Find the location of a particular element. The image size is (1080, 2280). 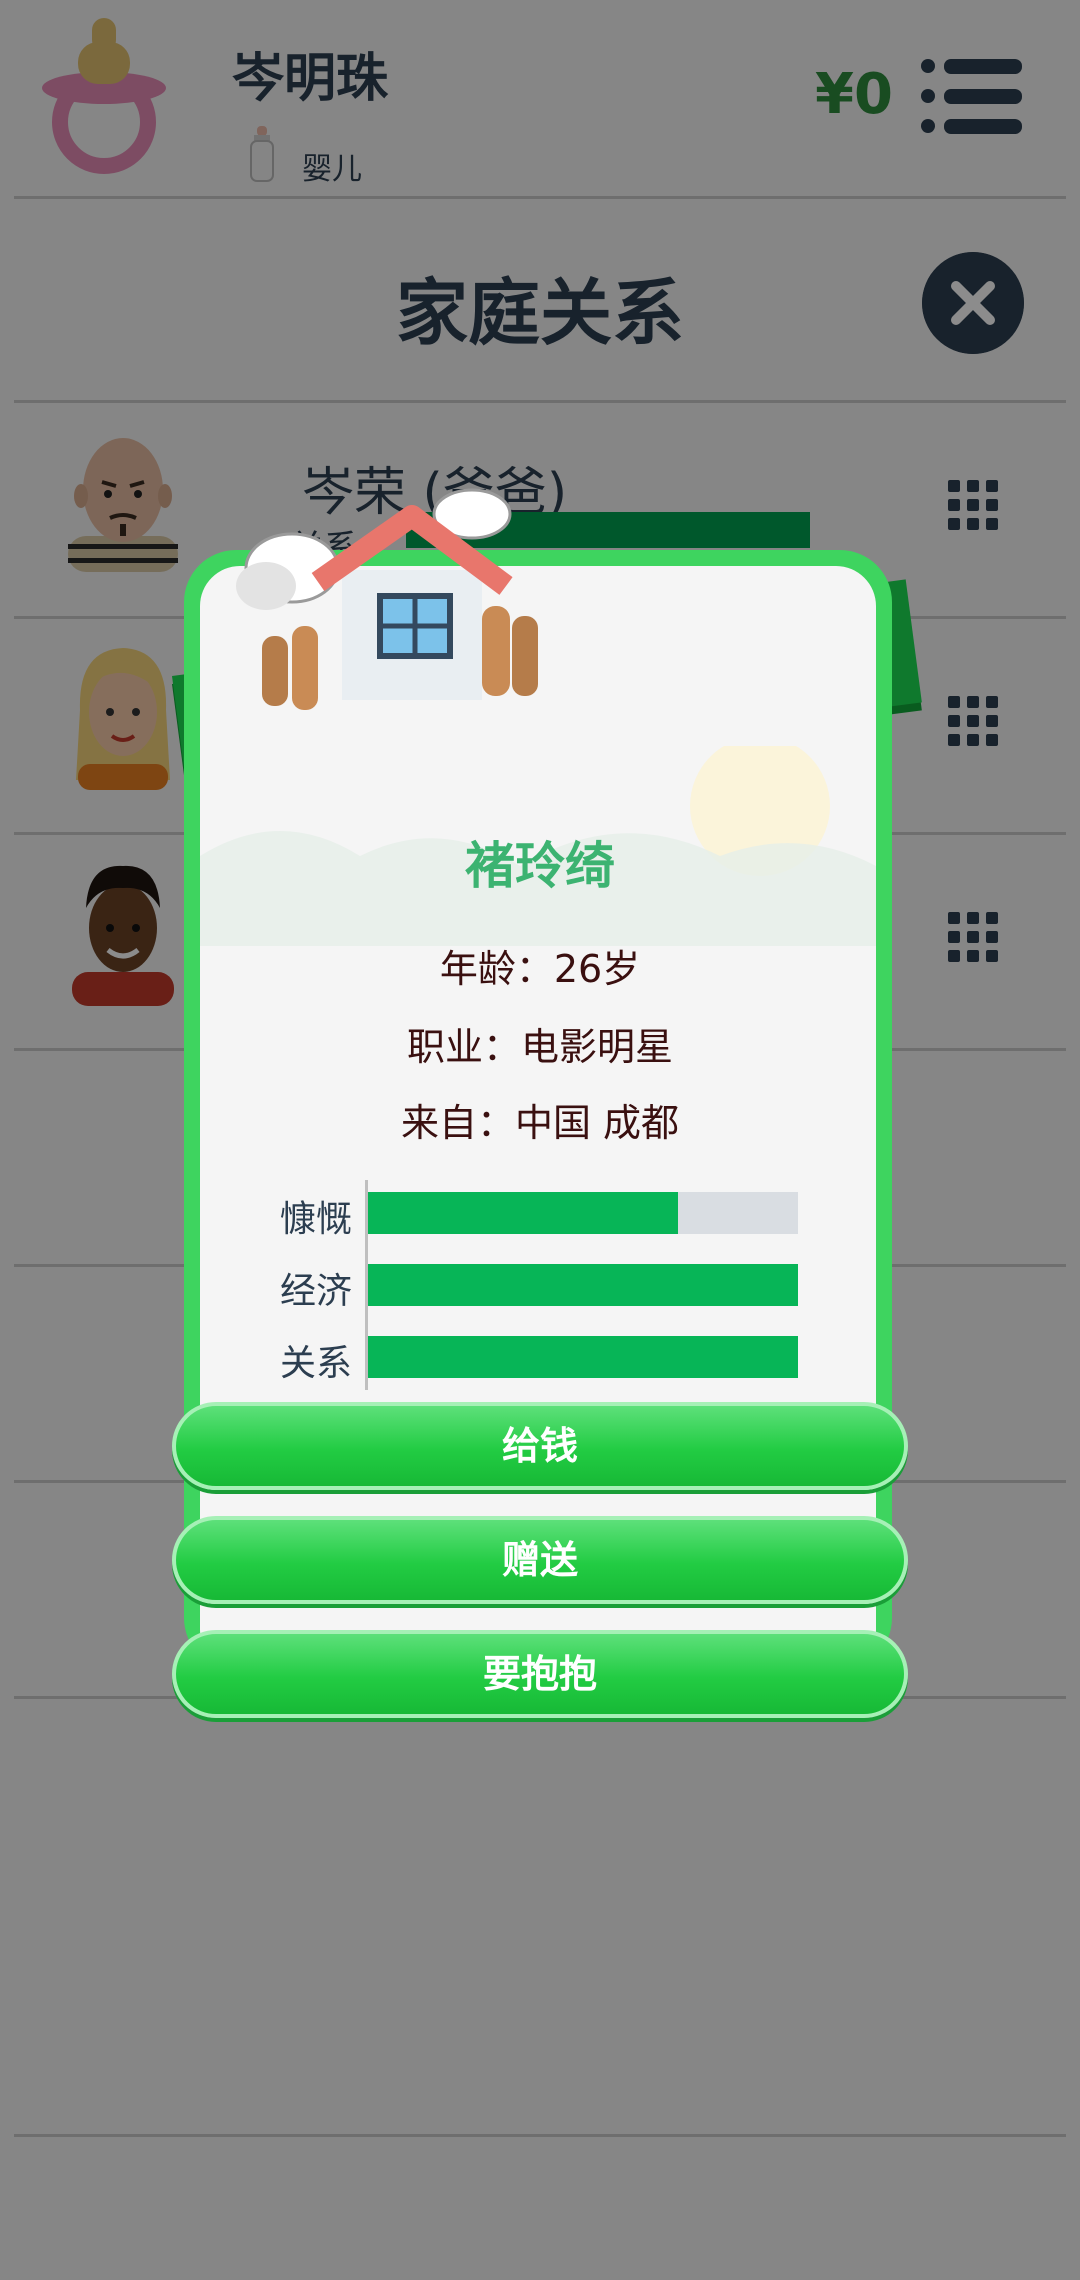

ask-hug-button: 要抱抱 is located at coordinates (540, 1674).